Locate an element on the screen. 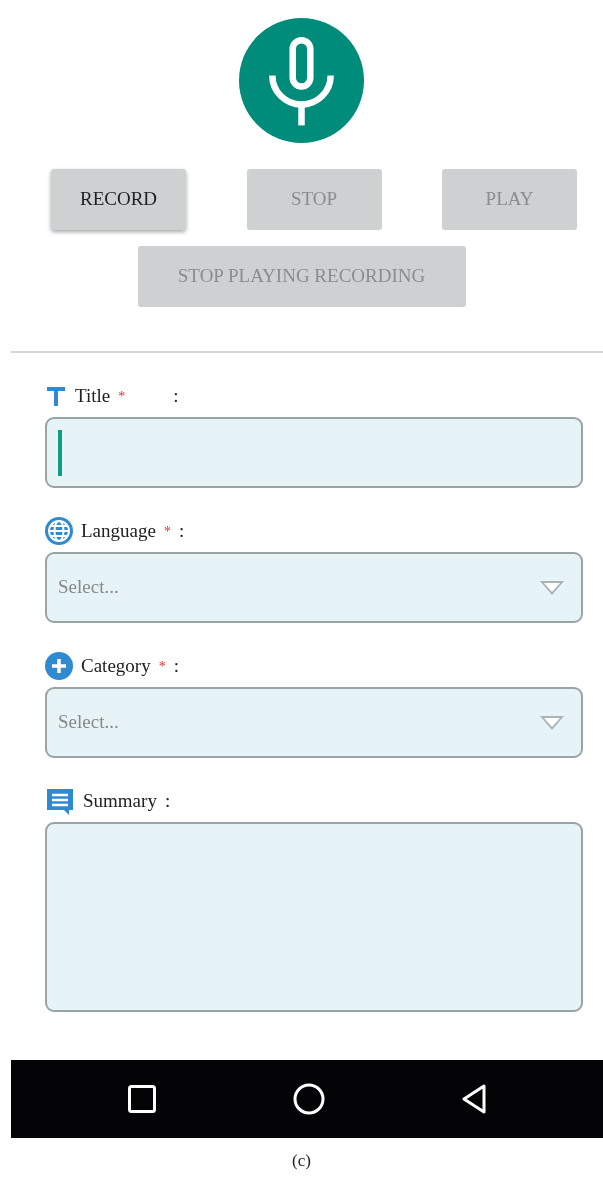 The image size is (603, 1191). action-button: RECORD is located at coordinates (118, 199).